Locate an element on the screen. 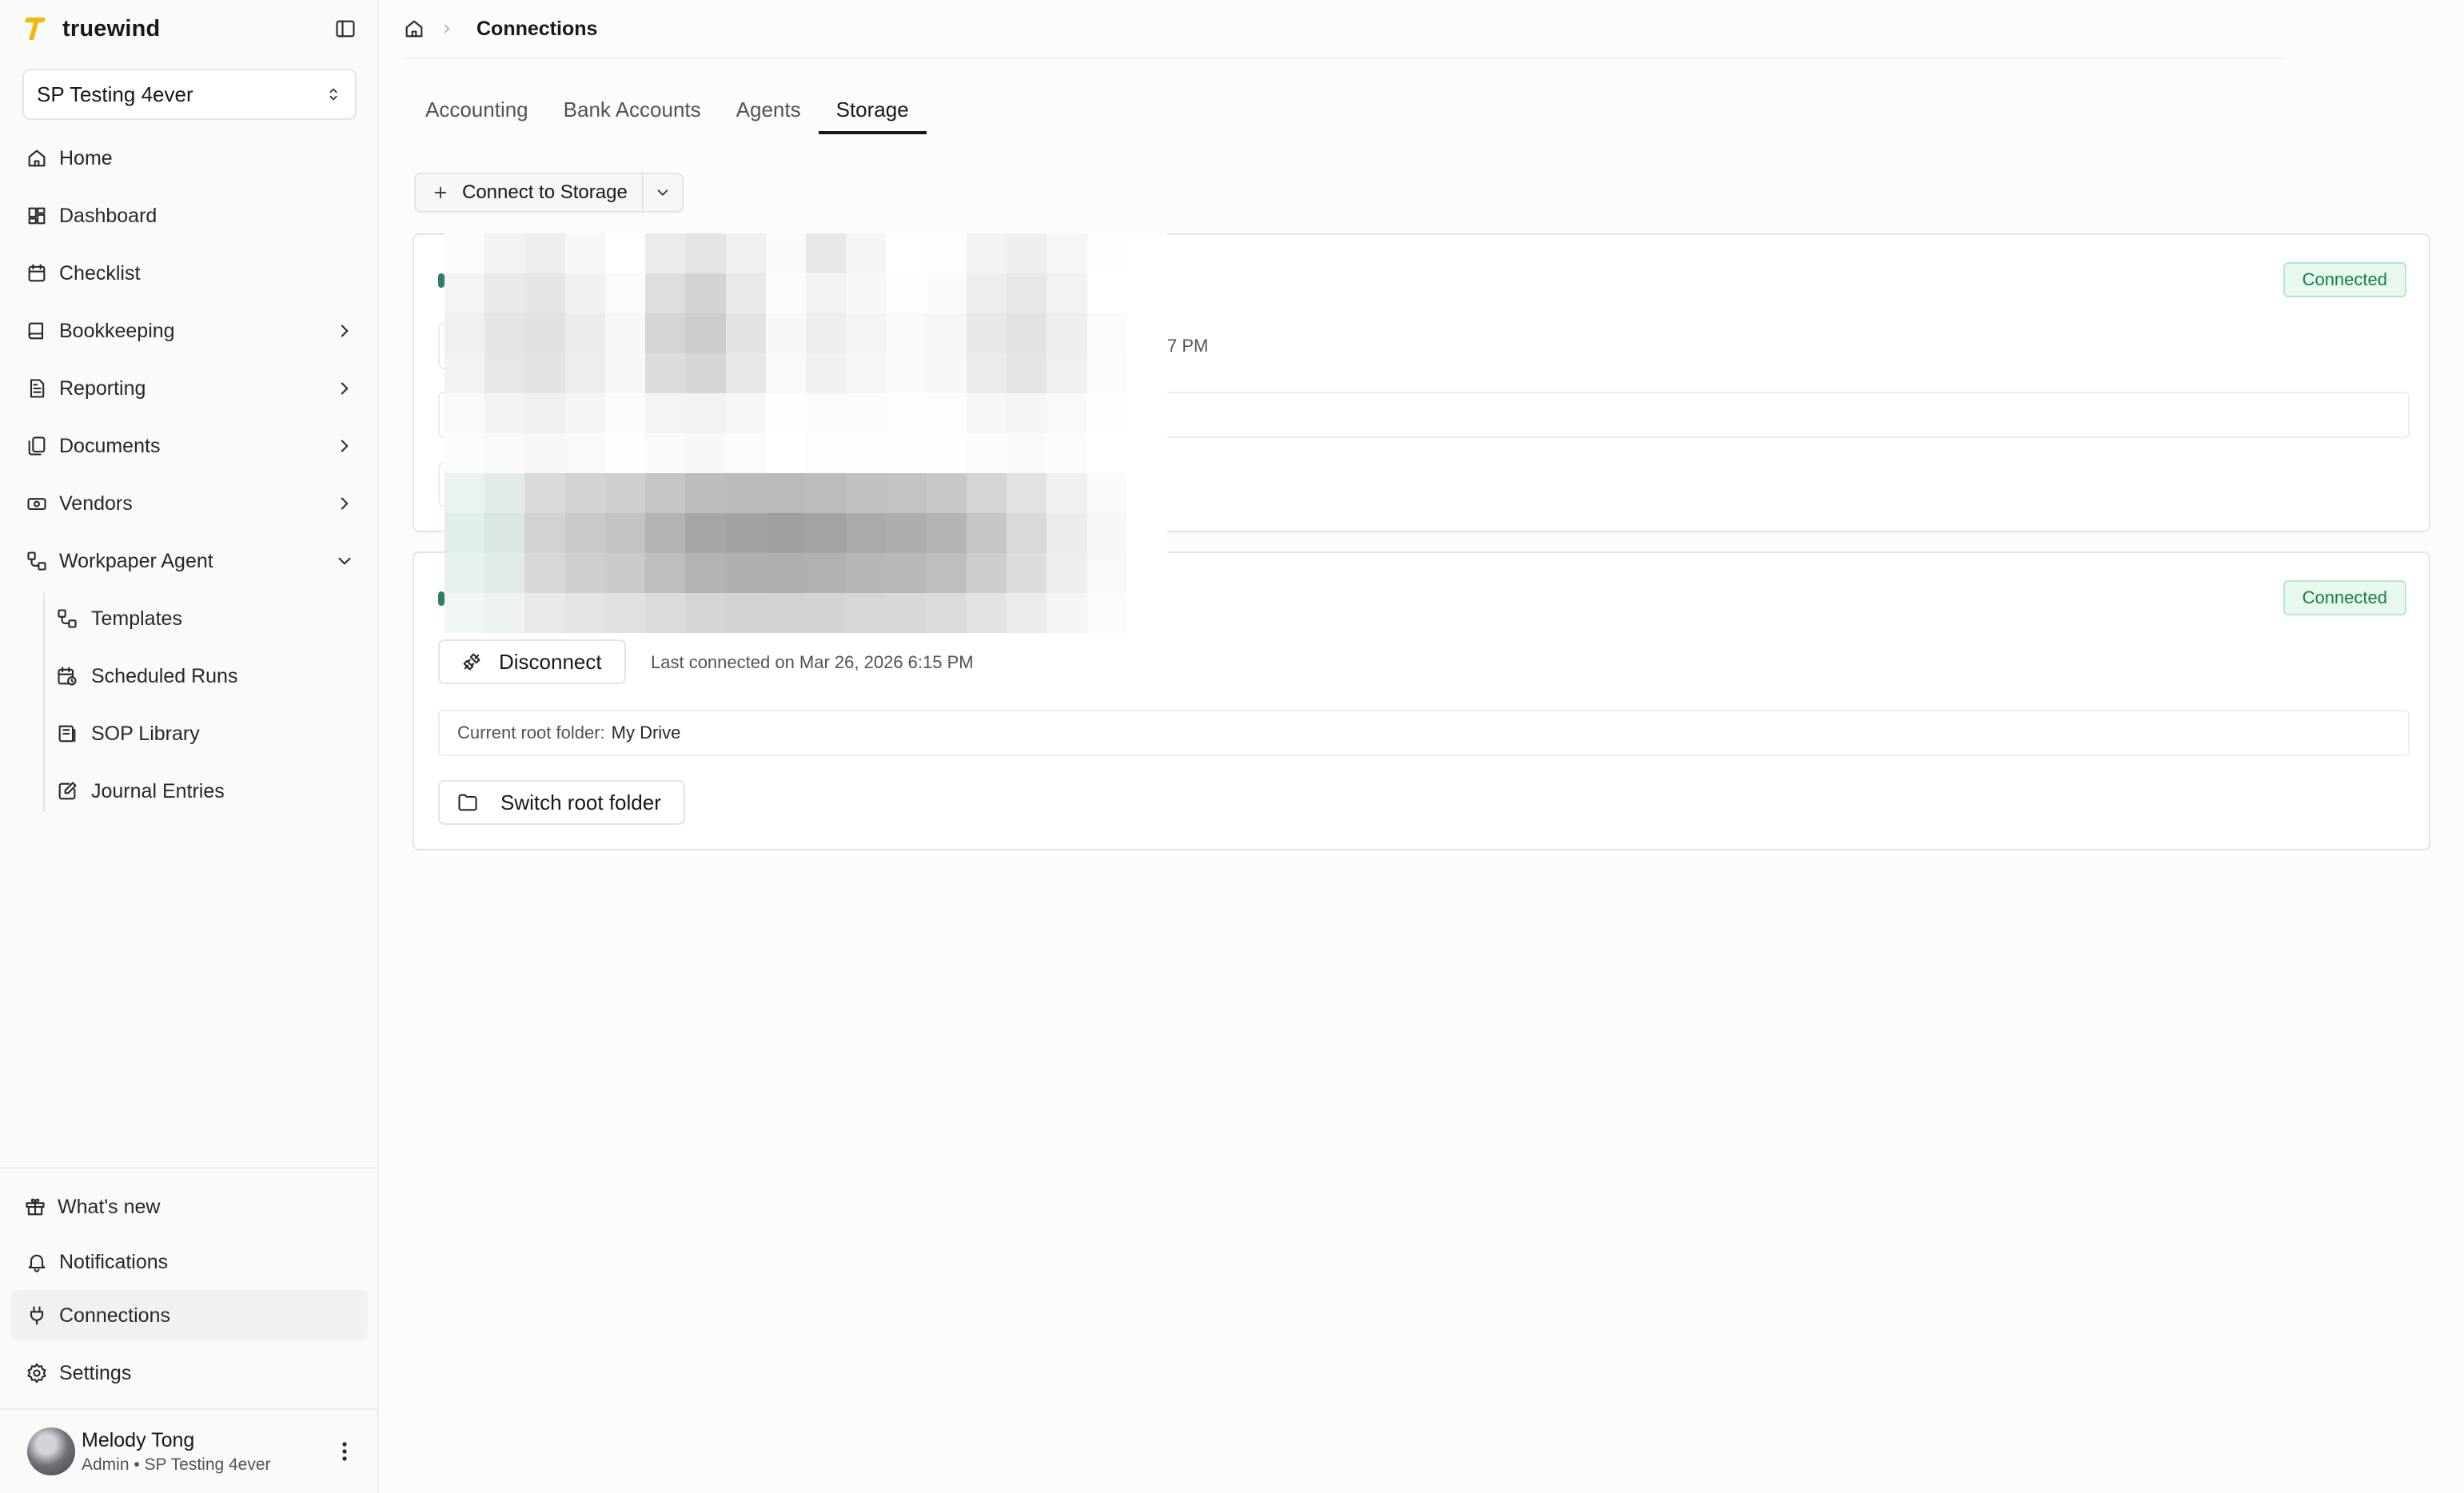 The width and height of the screenshot is (2464, 1493). vendors-icon is located at coordinates (36, 504).